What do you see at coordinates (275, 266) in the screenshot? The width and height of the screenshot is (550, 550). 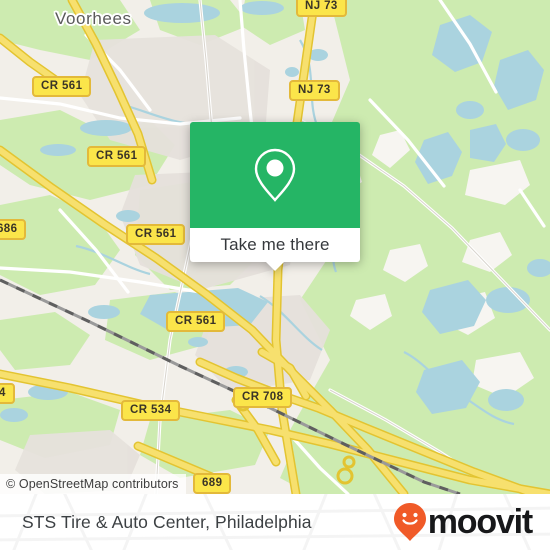 I see `card-tail` at bounding box center [275, 266].